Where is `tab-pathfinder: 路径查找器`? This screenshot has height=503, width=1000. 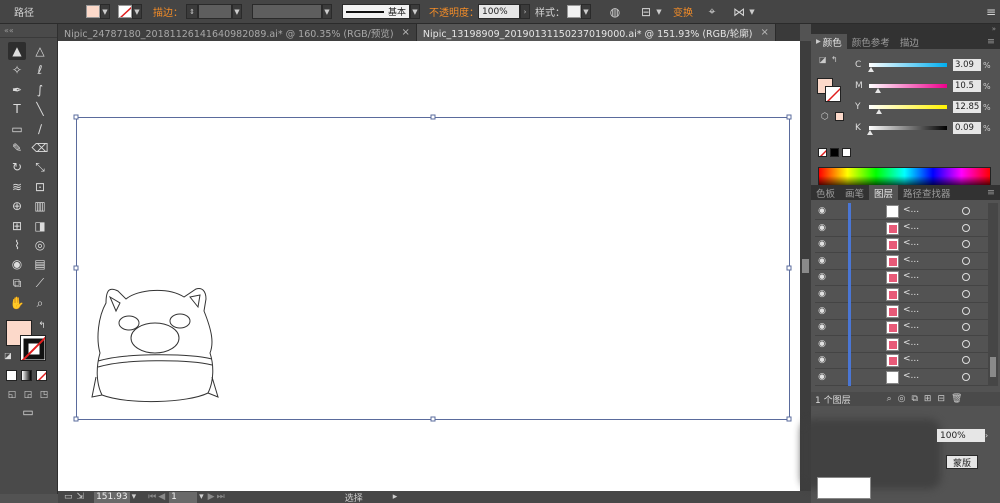
tab-pathfinder: 路径查找器 is located at coordinates (927, 192).